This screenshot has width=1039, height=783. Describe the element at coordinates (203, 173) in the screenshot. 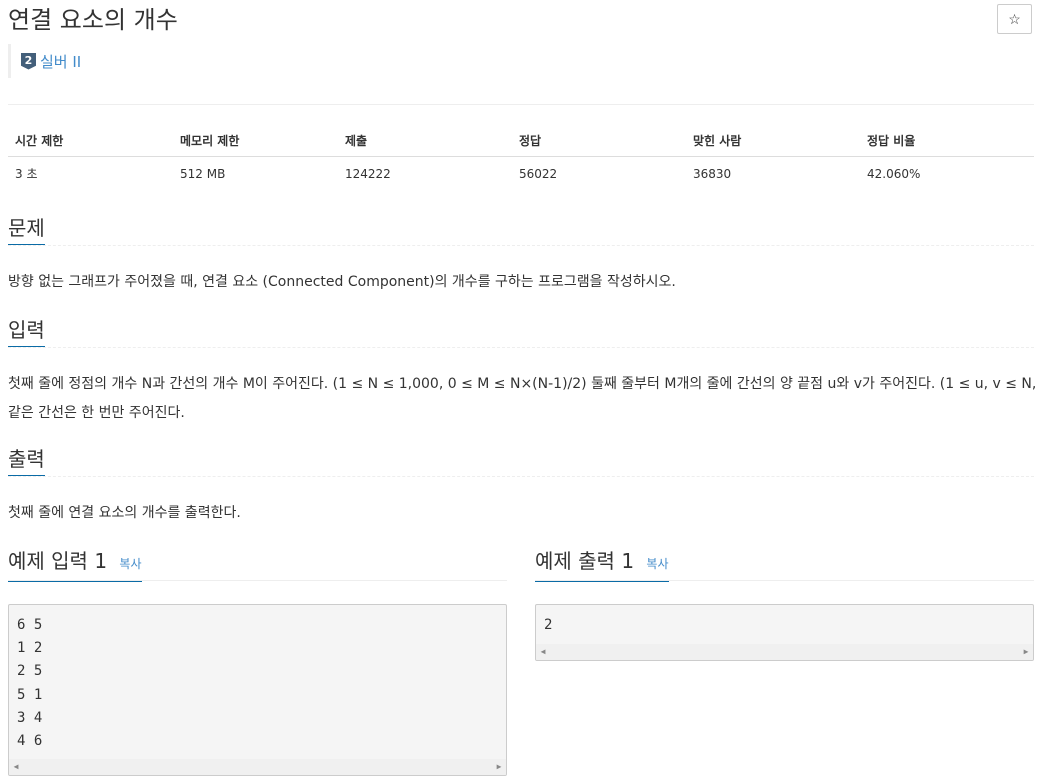

I see `info-memory-limit: 512 MB` at that location.